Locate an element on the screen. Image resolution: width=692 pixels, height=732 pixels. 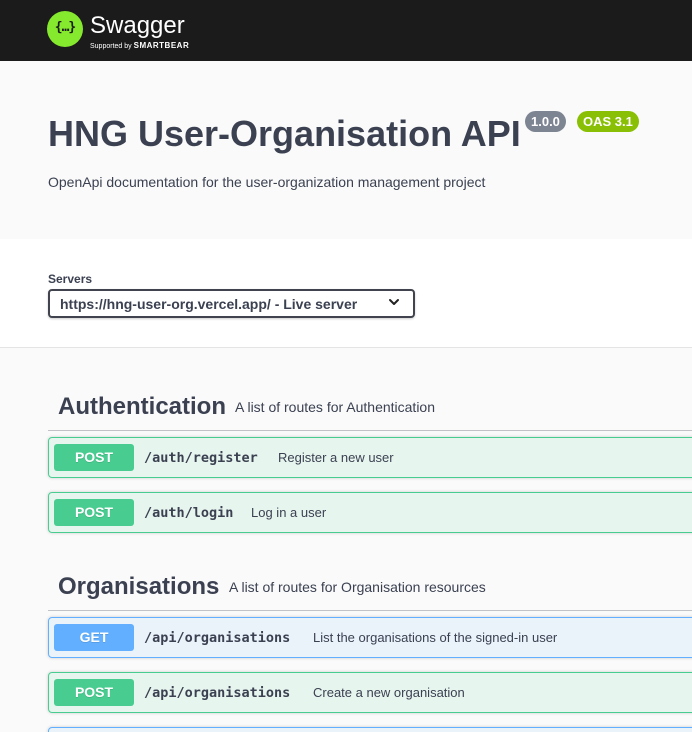
brand-subtitle: Supported by SMARTBEAR is located at coordinates (139, 46).